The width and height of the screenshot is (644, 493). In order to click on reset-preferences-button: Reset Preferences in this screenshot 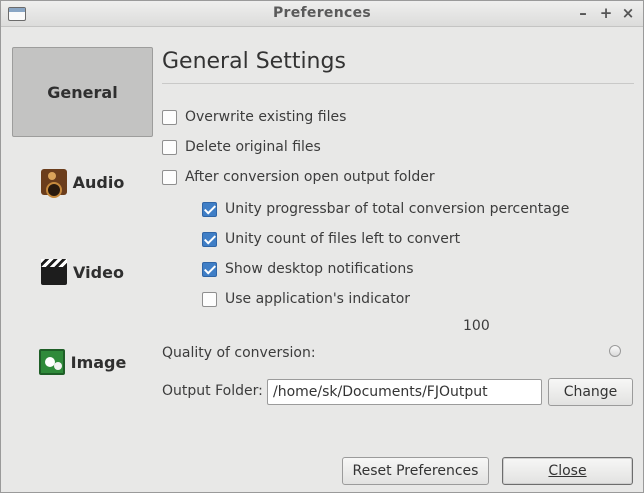, I will do `click(415, 471)`.